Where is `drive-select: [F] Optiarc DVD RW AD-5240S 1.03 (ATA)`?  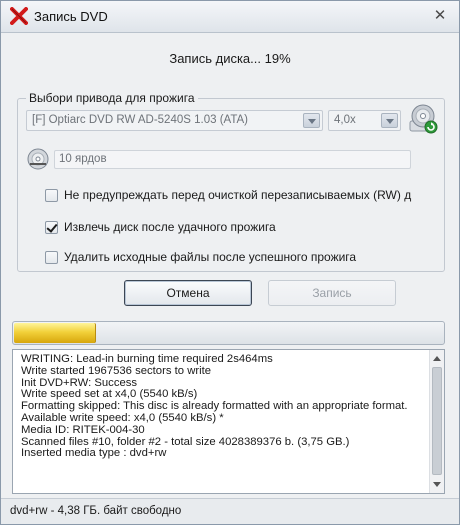 drive-select: [F] Optiarc DVD RW AD-5240S 1.03 (ATA) is located at coordinates (174, 120).